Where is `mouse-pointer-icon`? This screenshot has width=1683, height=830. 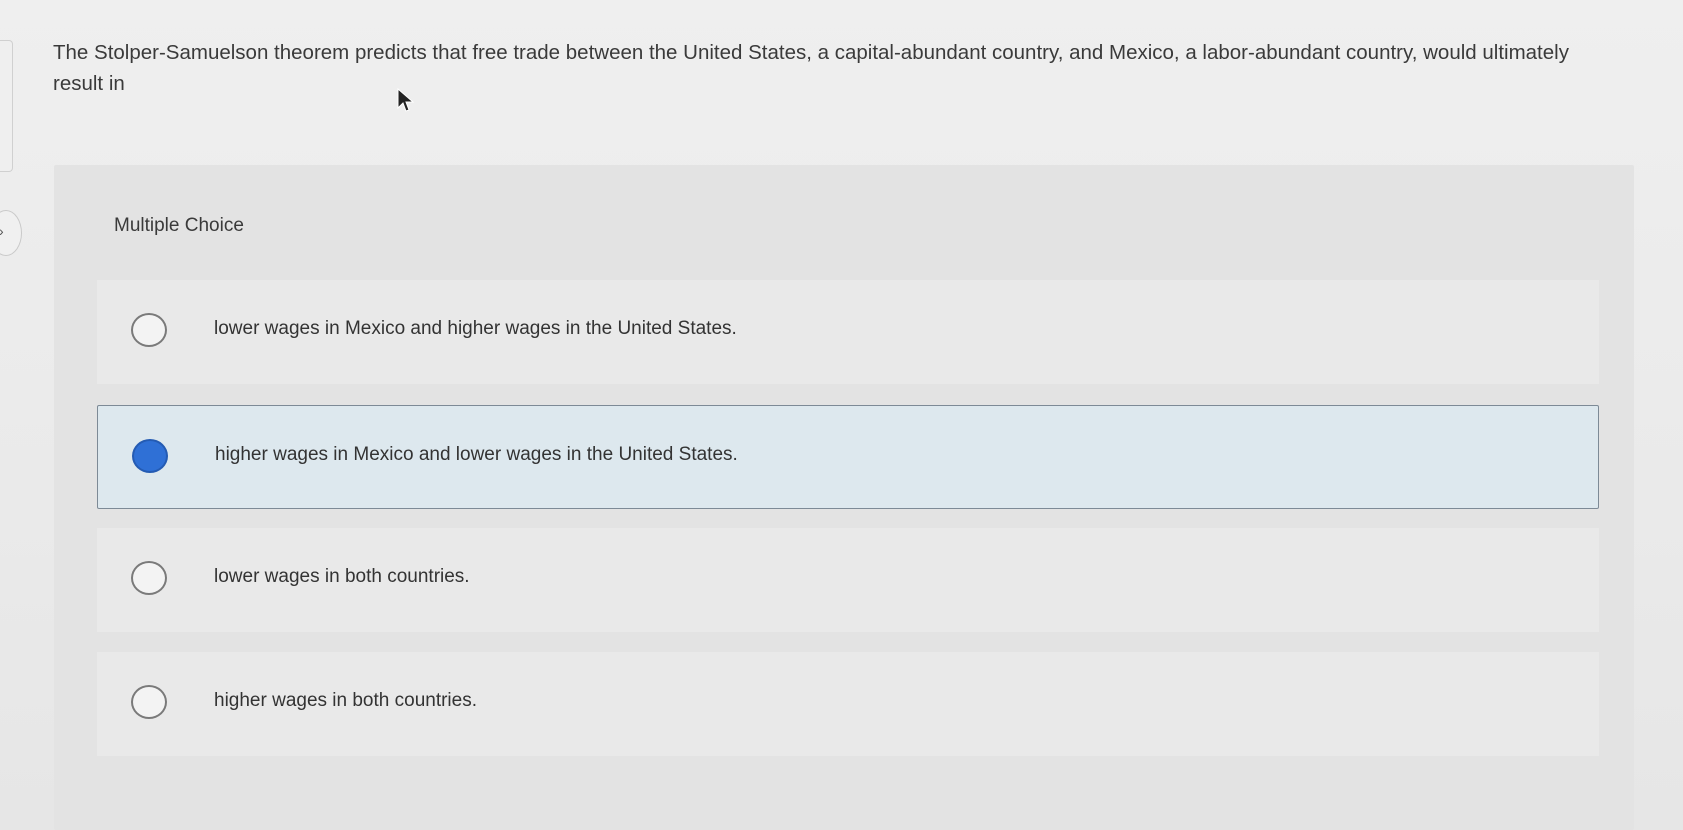 mouse-pointer-icon is located at coordinates (406, 100).